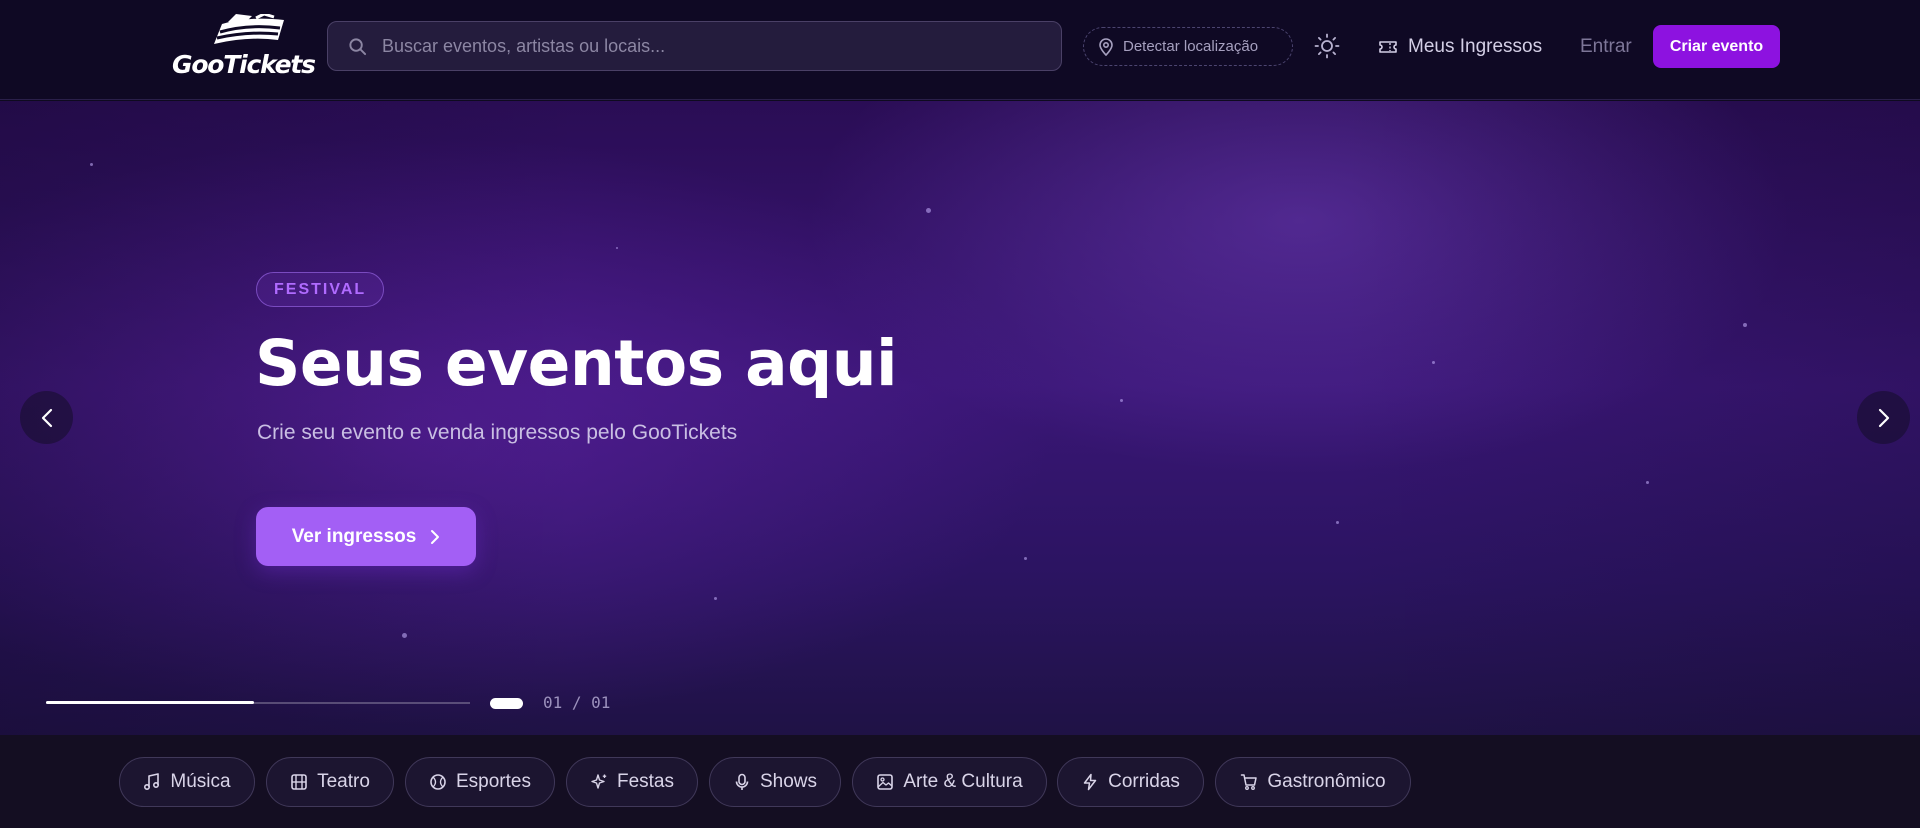 The width and height of the screenshot is (1920, 828). What do you see at coordinates (645, 781) in the screenshot?
I see `category-label: Festas` at bounding box center [645, 781].